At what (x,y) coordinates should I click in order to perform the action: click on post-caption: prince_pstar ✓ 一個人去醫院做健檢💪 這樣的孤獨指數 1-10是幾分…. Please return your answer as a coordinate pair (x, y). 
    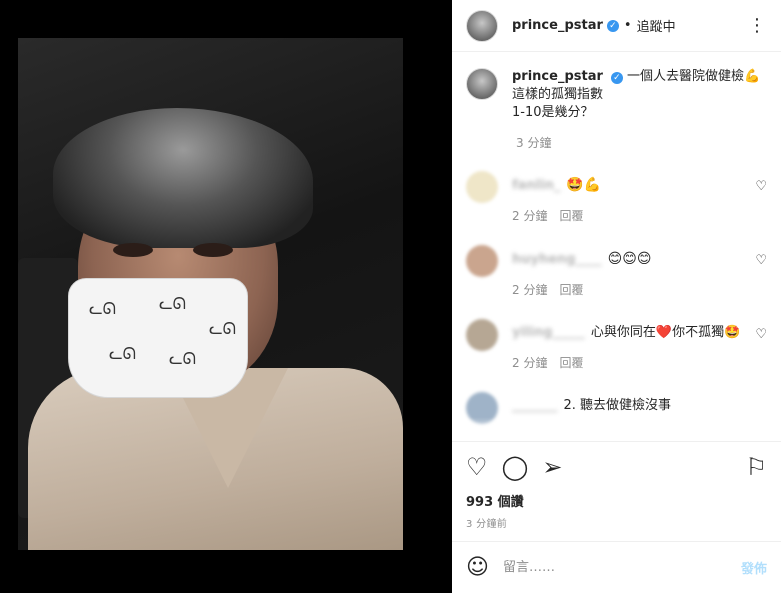
    Looking at the image, I should click on (616, 95).